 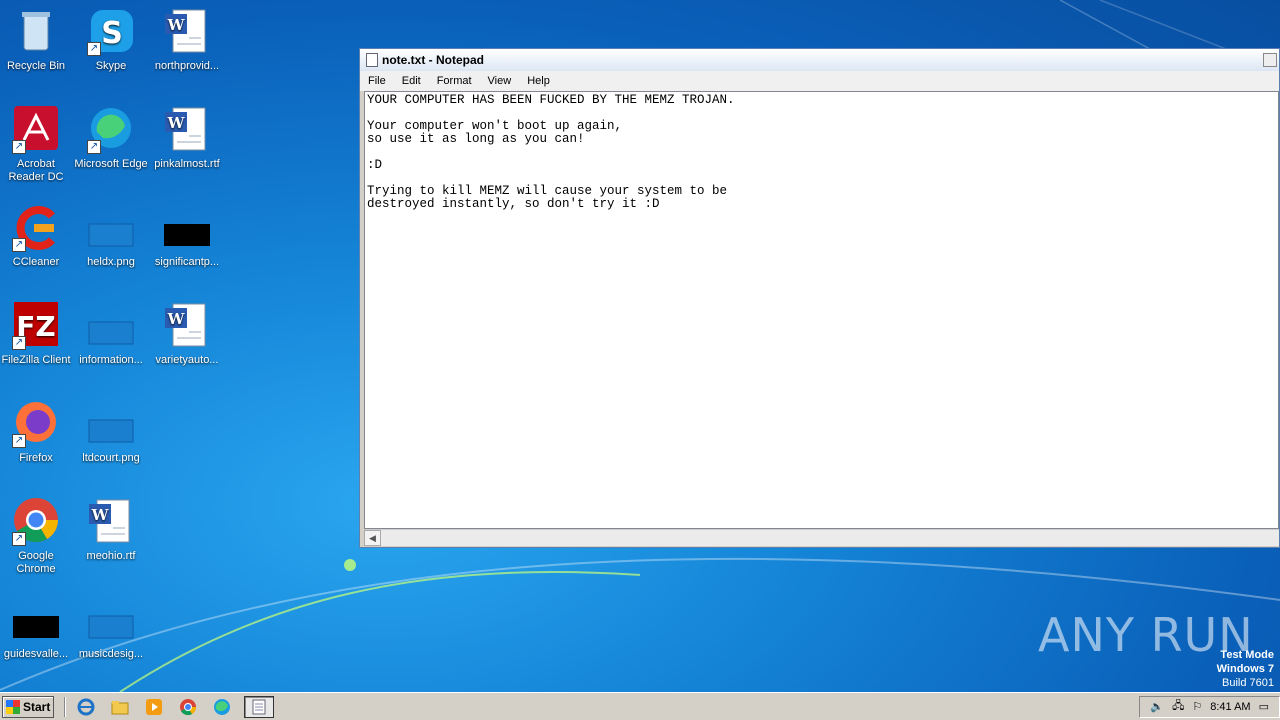 I want to click on desktop-icon-label: pinkalmost.rtf, so click(x=187, y=164).